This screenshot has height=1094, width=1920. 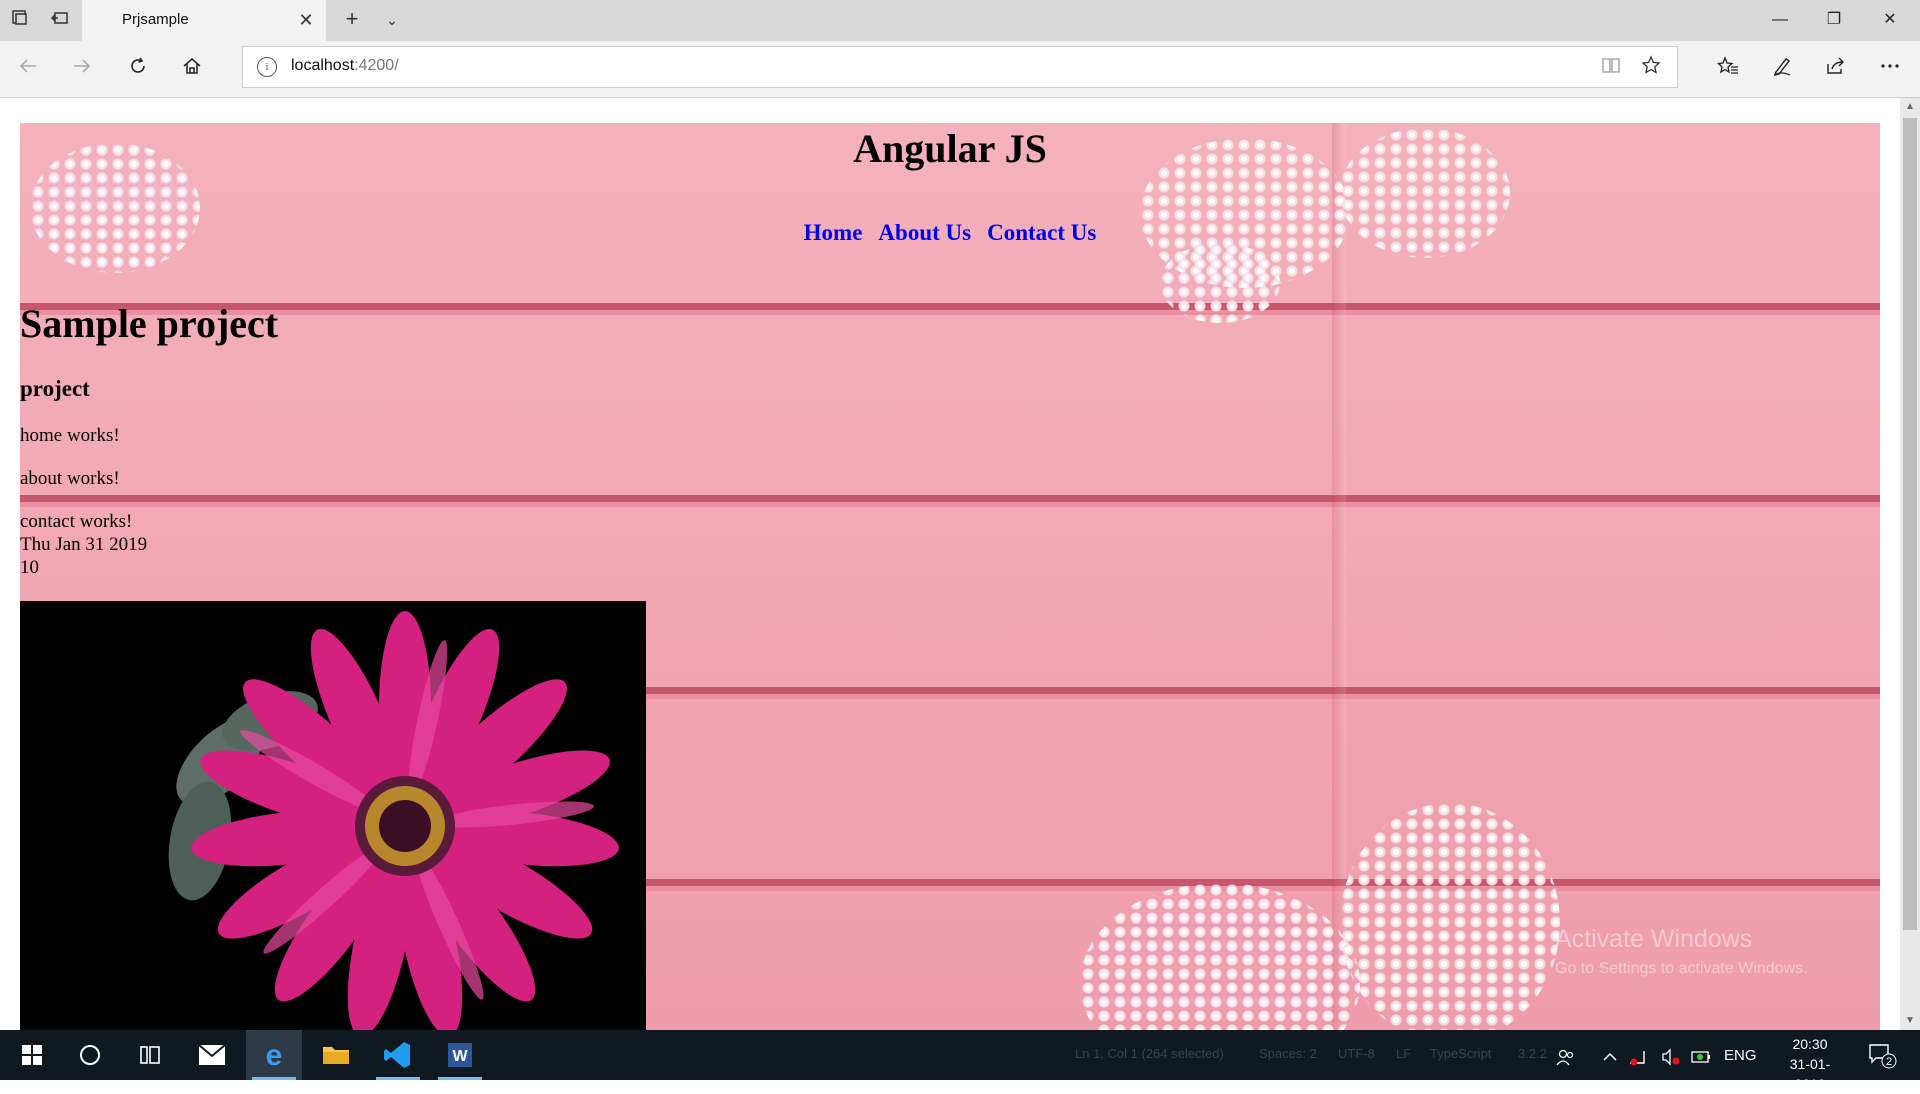 I want to click on notification-count: 2, so click(x=1889, y=1062).